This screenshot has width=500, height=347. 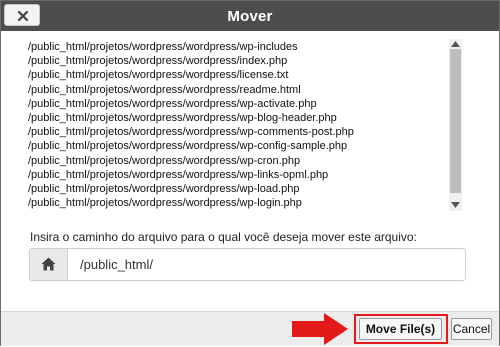 What do you see at coordinates (455, 44) in the screenshot?
I see `scroll-up-icon` at bounding box center [455, 44].